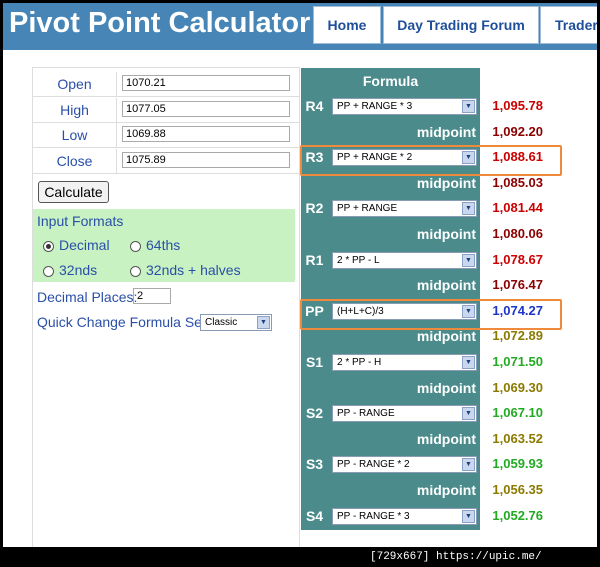  What do you see at coordinates (347, 25) in the screenshot?
I see `nav-home: Home` at bounding box center [347, 25].